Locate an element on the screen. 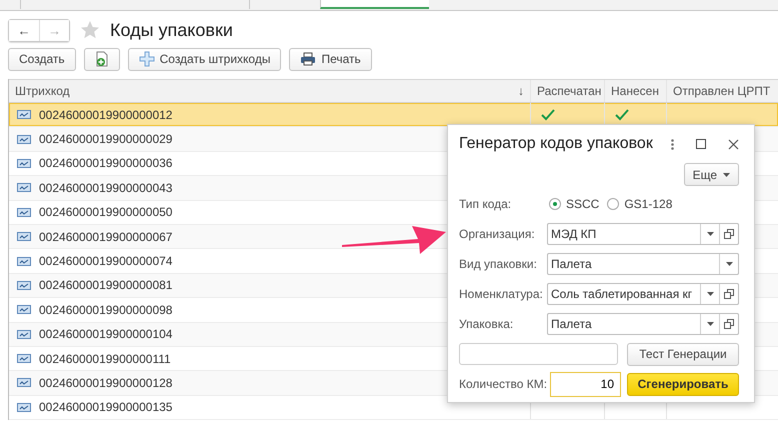 The height and width of the screenshot is (429, 778). more-button: Еще is located at coordinates (711, 174).